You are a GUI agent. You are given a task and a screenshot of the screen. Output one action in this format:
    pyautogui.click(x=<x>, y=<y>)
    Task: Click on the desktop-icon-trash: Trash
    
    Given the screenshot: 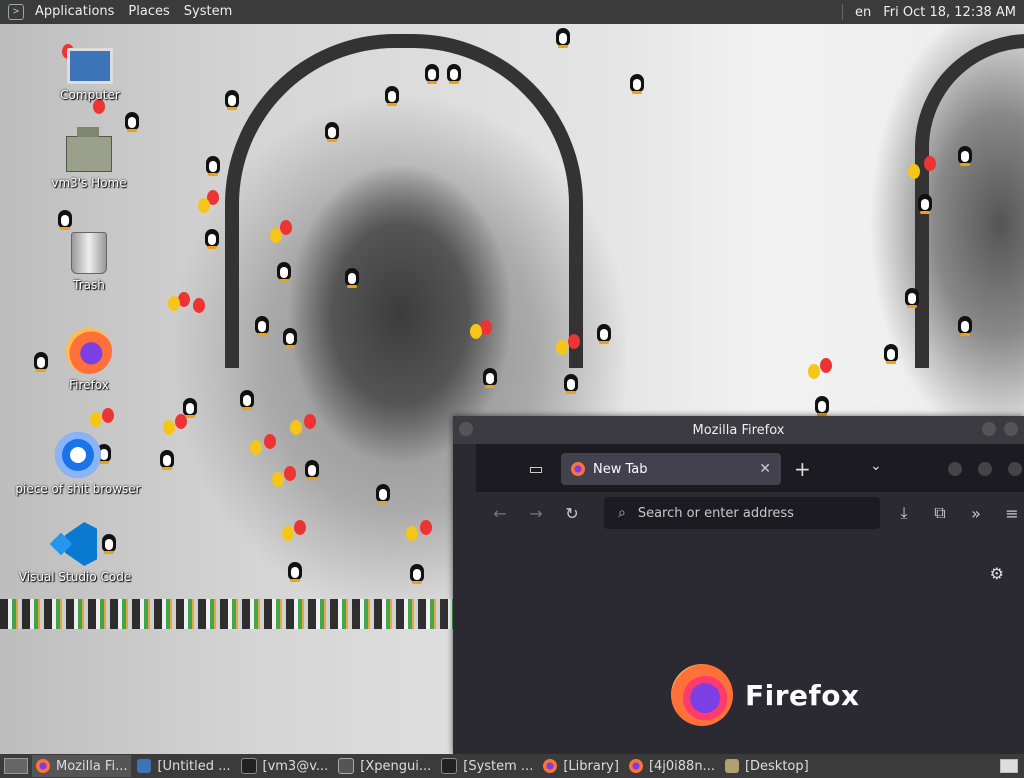 What is the action you would take?
    pyautogui.click(x=89, y=262)
    